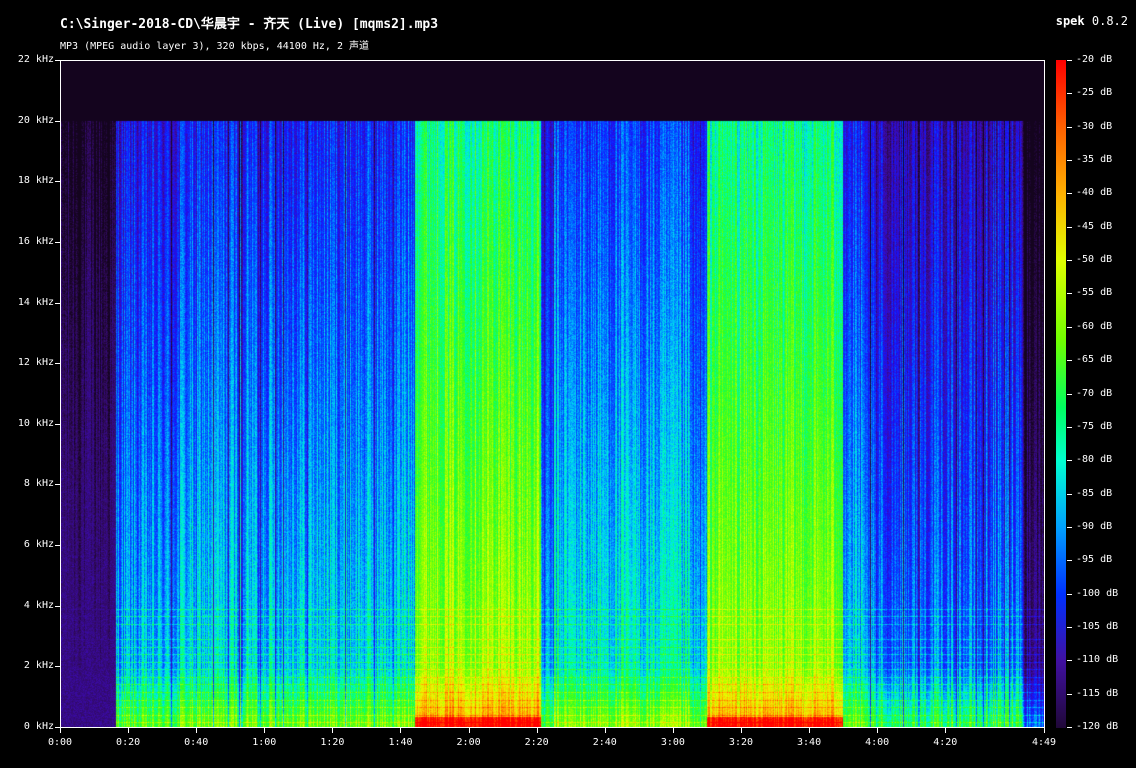 The height and width of the screenshot is (768, 1136). What do you see at coordinates (128, 742) in the screenshot?
I see `time-tick-label: 0:20` at bounding box center [128, 742].